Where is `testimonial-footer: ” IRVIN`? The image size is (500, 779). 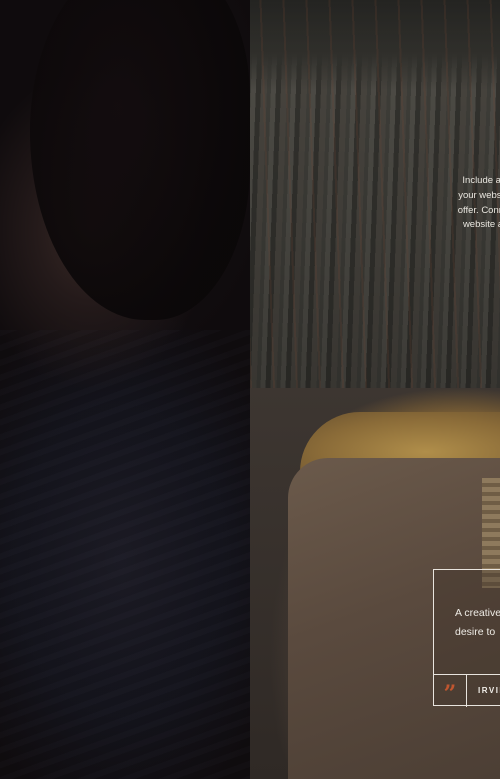 testimonial-footer: ” IRVIN is located at coordinates (467, 691).